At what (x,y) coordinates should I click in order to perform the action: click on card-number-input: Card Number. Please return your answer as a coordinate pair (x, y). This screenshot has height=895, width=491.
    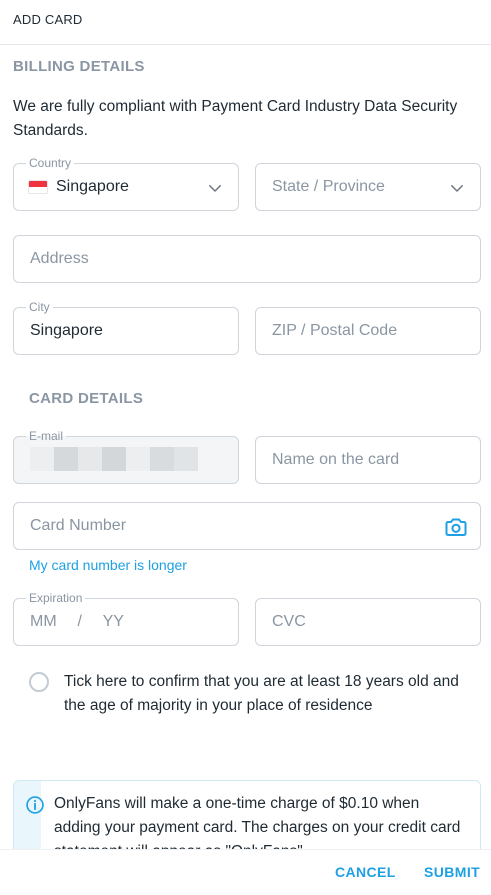
    Looking at the image, I should click on (247, 526).